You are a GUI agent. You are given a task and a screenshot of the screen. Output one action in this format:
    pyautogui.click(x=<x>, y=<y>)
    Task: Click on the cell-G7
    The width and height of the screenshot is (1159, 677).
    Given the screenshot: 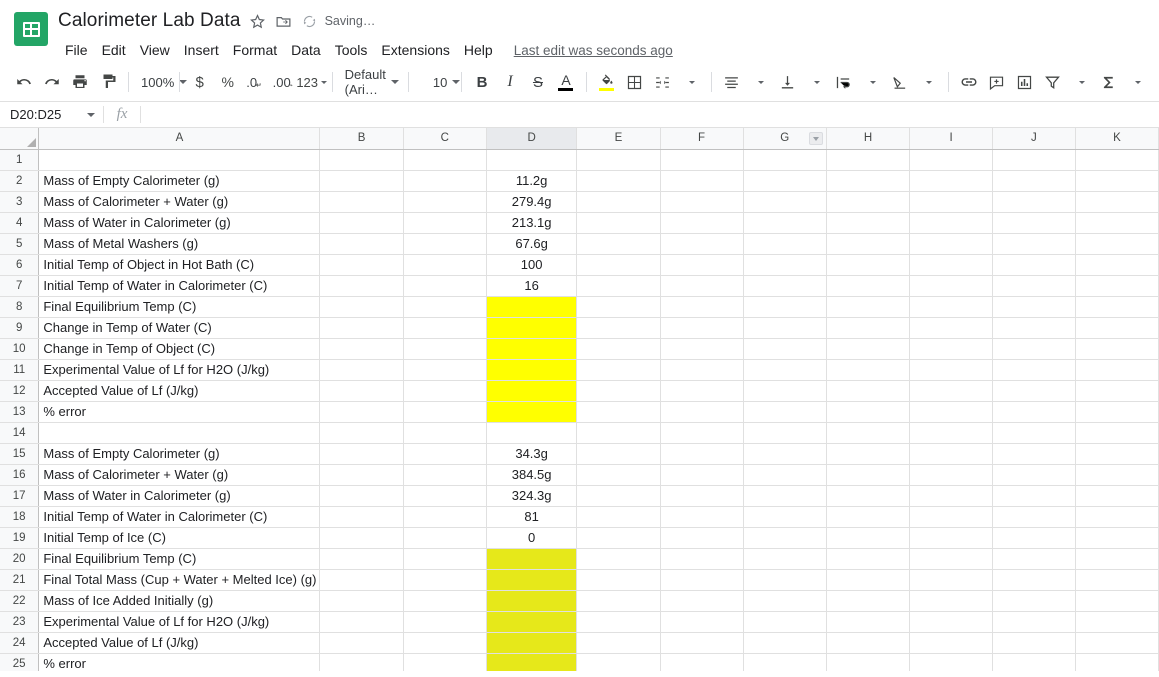 What is the action you would take?
    pyautogui.click(x=785, y=286)
    